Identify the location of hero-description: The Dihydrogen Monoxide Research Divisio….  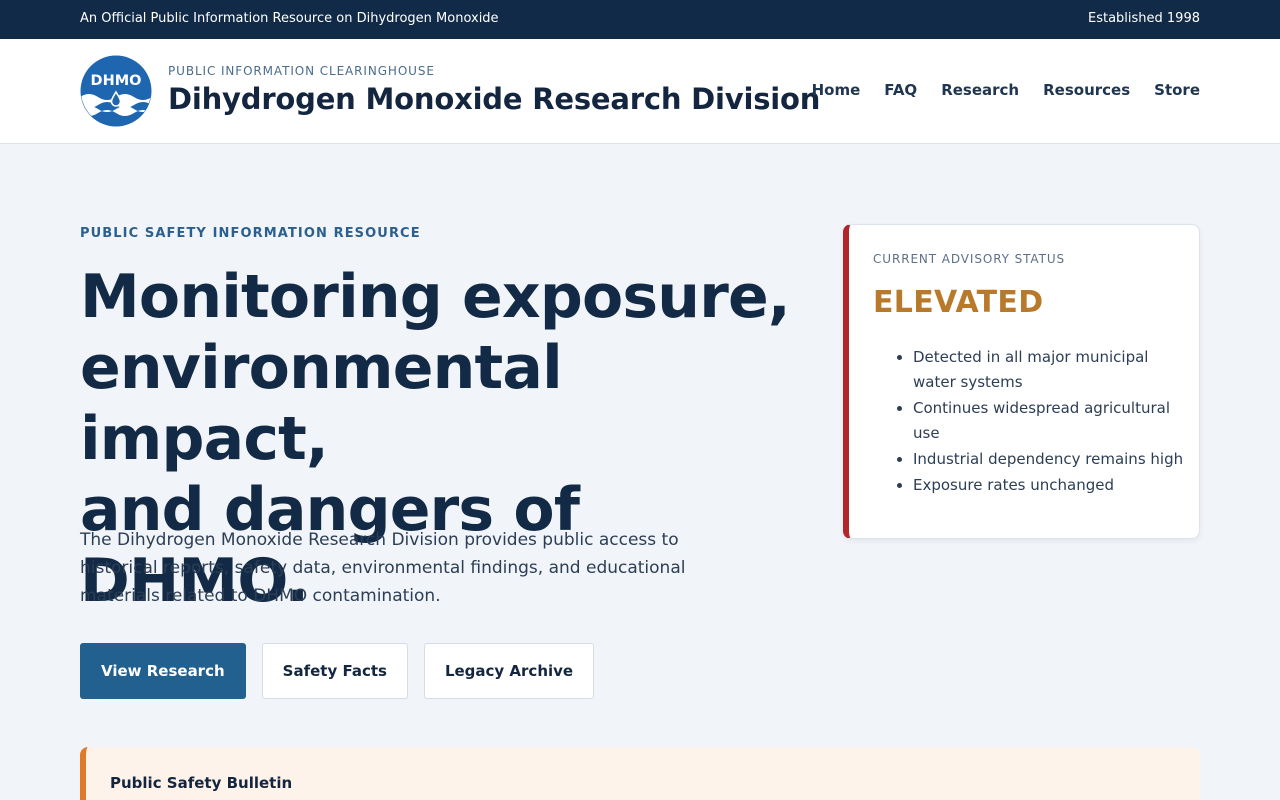
(383, 568).